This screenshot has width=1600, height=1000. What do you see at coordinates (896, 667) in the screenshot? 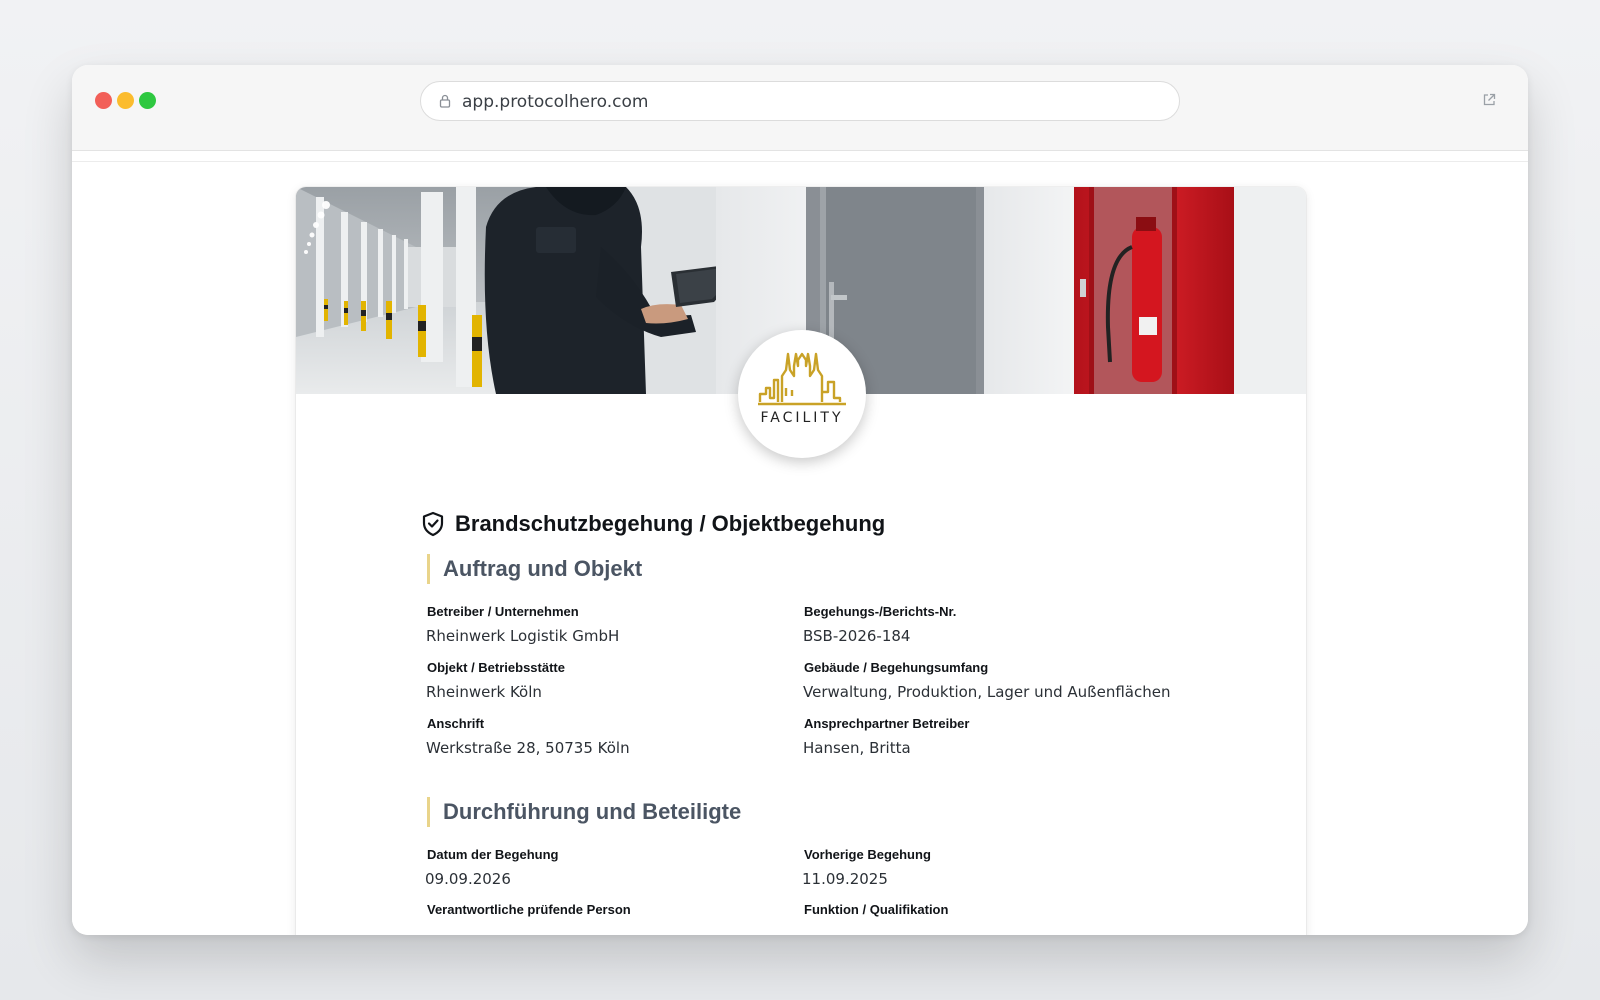
I see `field-label-gebaeude: Gebäude / Begehungsumfang` at bounding box center [896, 667].